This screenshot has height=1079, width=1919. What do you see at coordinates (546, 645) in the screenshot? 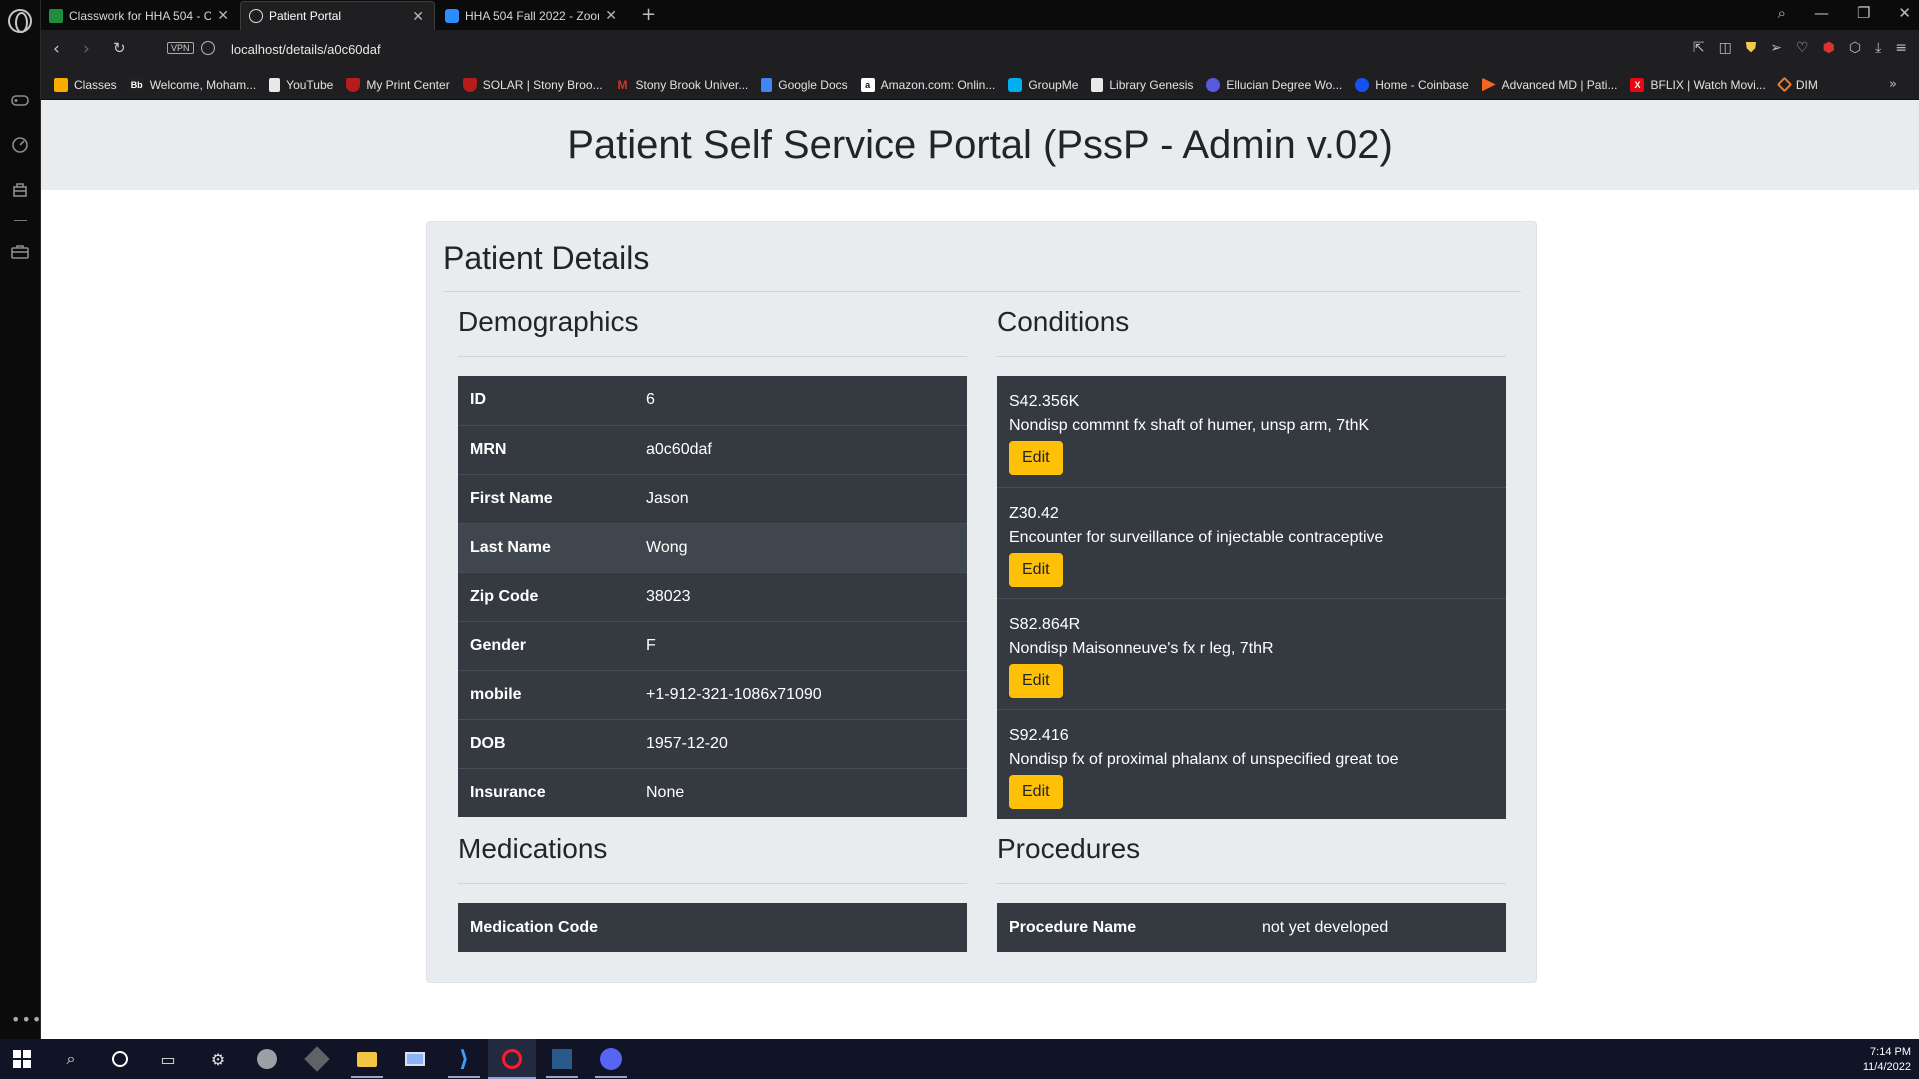
I see `field-label: Gender` at bounding box center [546, 645].